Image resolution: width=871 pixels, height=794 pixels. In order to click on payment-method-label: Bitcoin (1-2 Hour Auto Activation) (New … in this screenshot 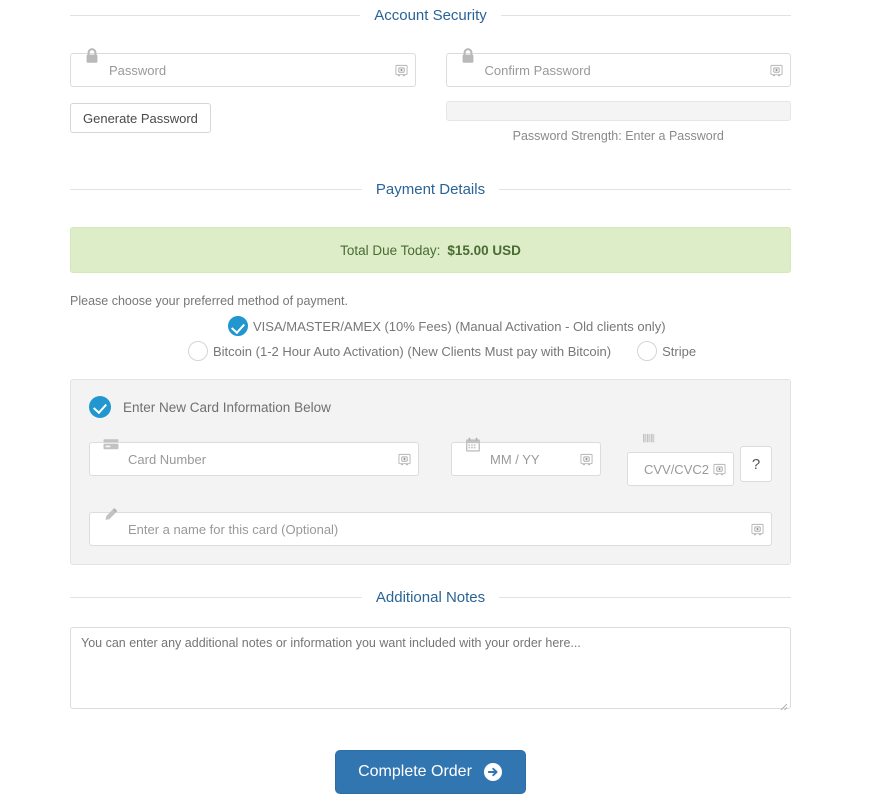, I will do `click(412, 351)`.